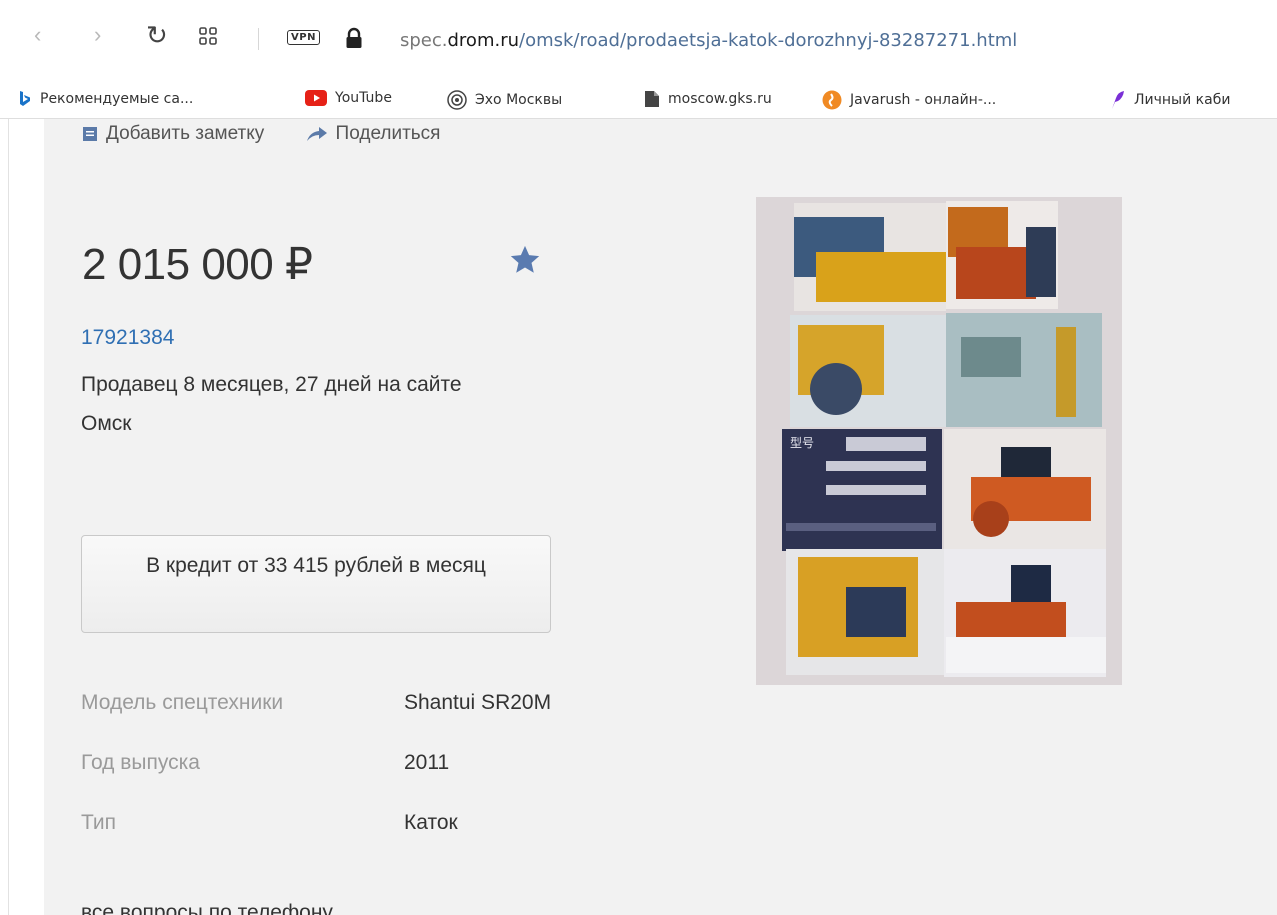  I want to click on vpn-badge: VPN, so click(303, 37).